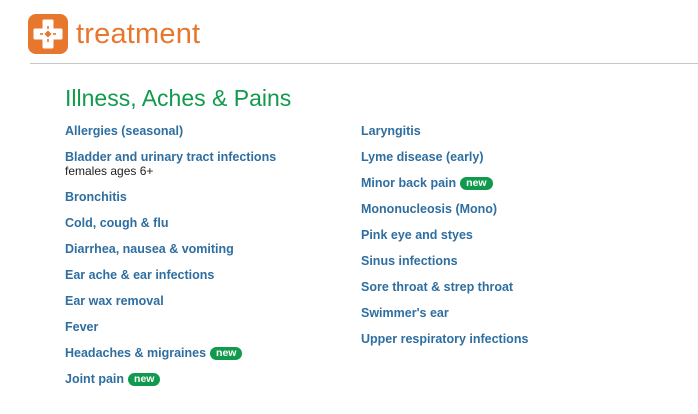 This screenshot has height=414, width=698. Describe the element at coordinates (48, 34) in the screenshot. I see `cross-icon` at that location.